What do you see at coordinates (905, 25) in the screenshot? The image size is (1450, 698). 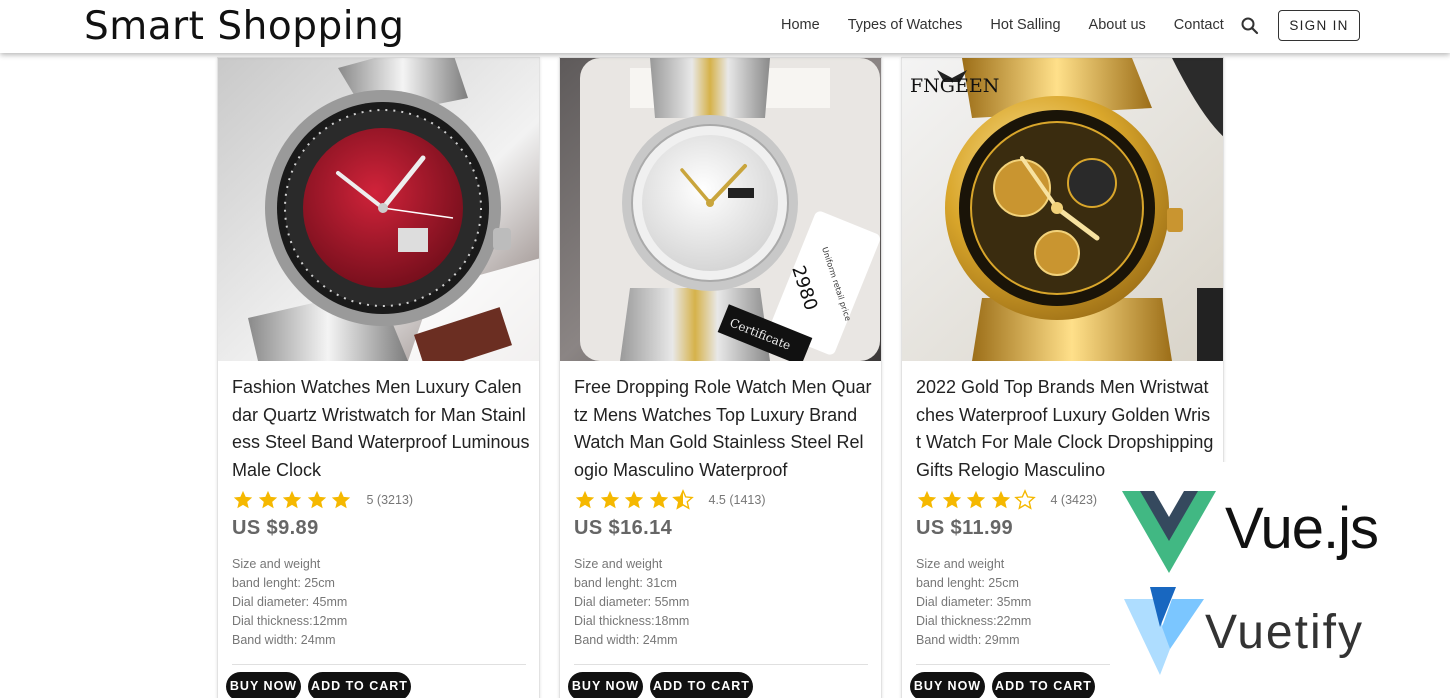 I see `nav-types-of-watches: Types of Watches` at bounding box center [905, 25].